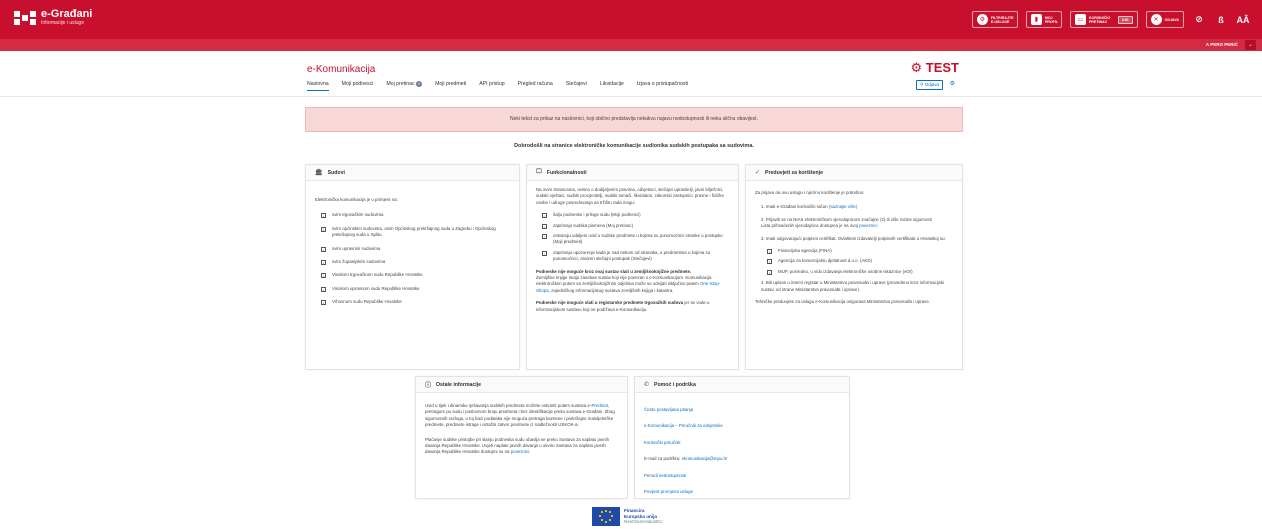 This screenshot has width=1262, height=531. What do you see at coordinates (742, 476) in the screenshot?
I see `downtime-link: Periodi nedostupnosti` at bounding box center [742, 476].